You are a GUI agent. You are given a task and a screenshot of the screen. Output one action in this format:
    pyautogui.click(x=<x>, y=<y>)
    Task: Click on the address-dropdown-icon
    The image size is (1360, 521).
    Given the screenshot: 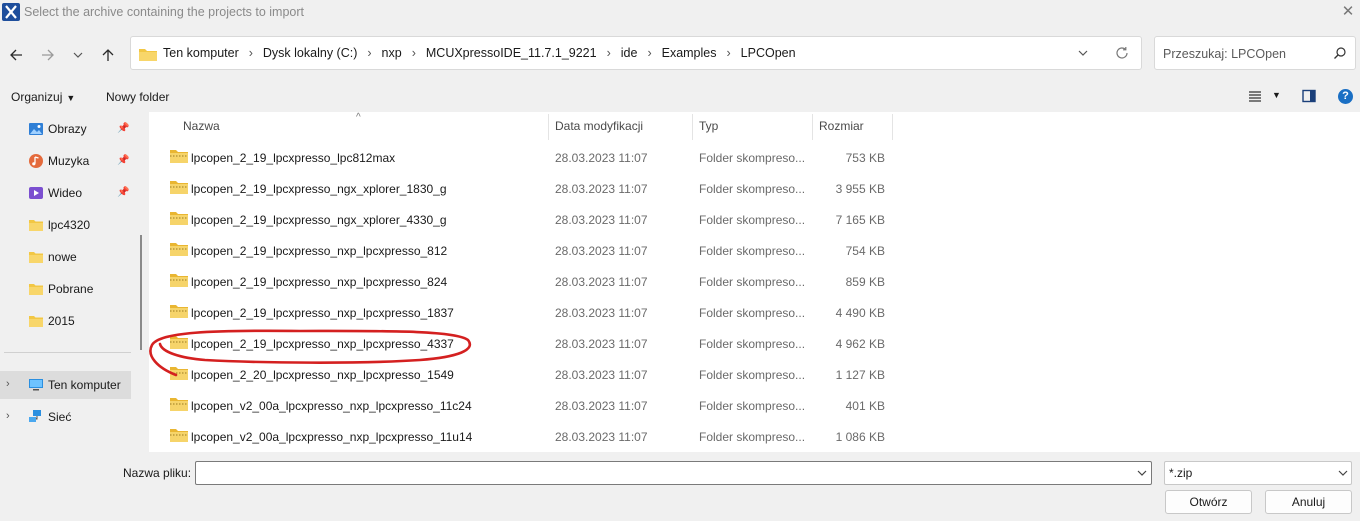 What is the action you would take?
    pyautogui.click(x=1083, y=54)
    